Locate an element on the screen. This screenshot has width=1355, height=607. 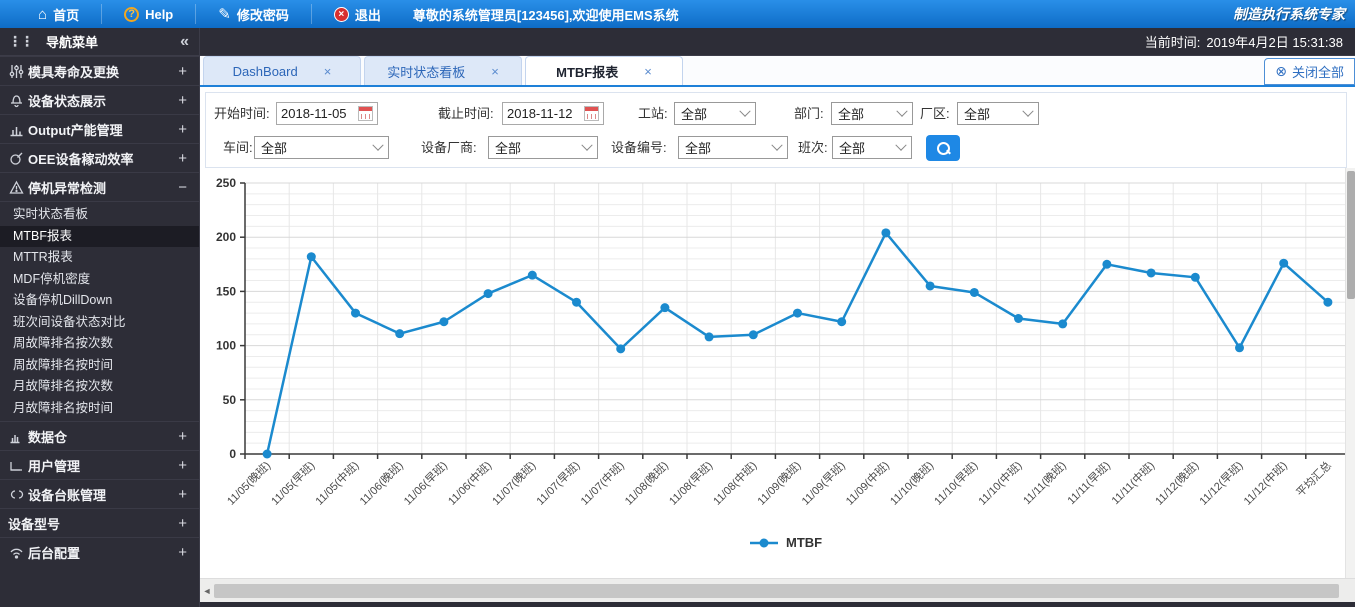
filter-row-2: 车间: 全部 设备厂商: 全部 设备编号: 全部 班次: 全部 is located at coordinates (776, 148).